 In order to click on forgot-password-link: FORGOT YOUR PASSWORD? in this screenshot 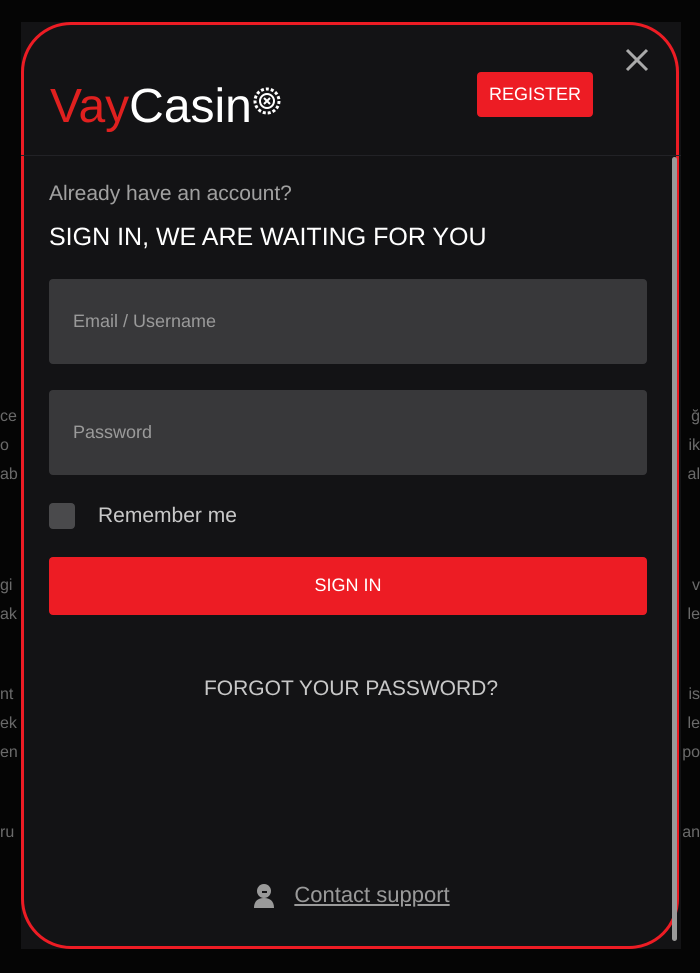, I will do `click(351, 688)`.